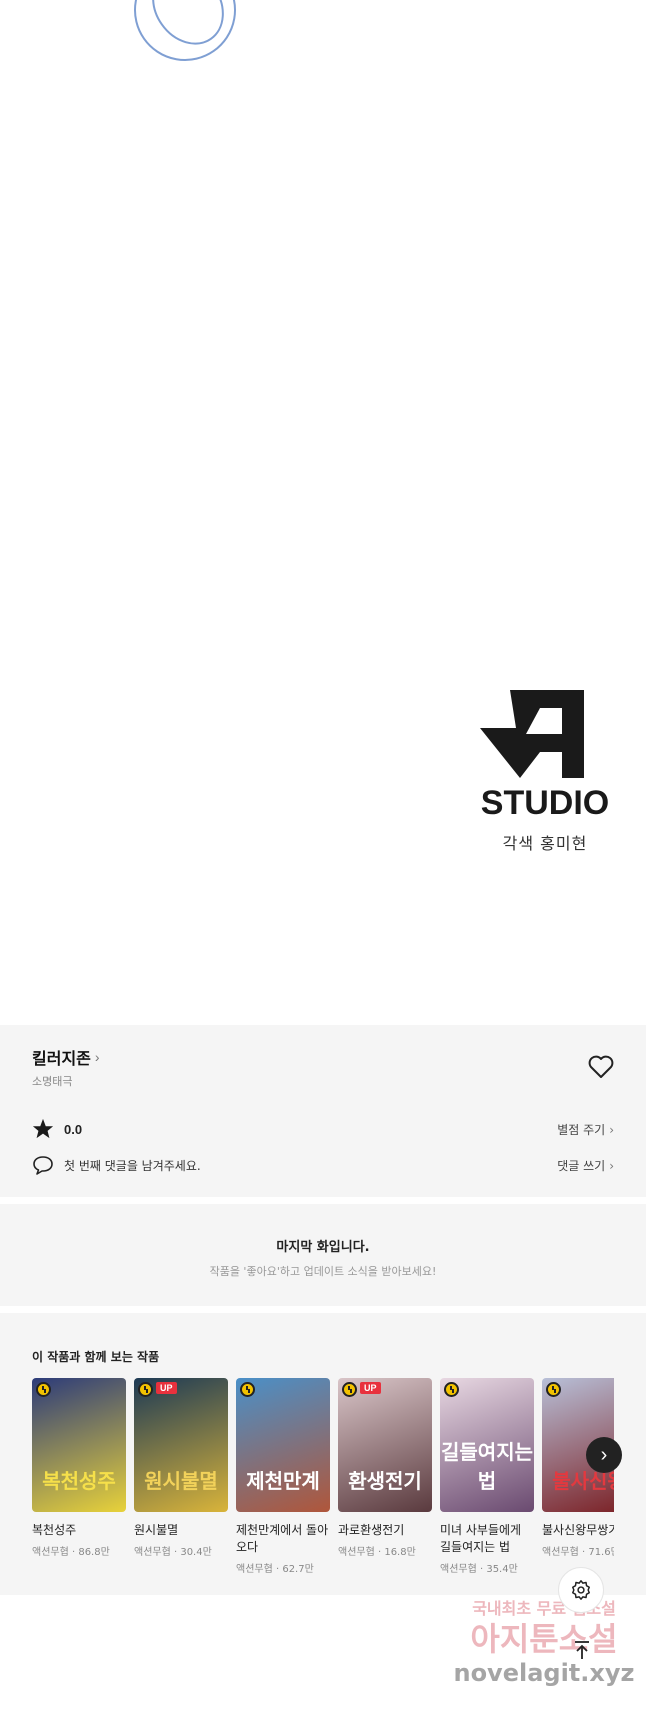 The height and width of the screenshot is (1711, 646). What do you see at coordinates (79, 1481) in the screenshot?
I see `cover-art-title: 복천성주` at bounding box center [79, 1481].